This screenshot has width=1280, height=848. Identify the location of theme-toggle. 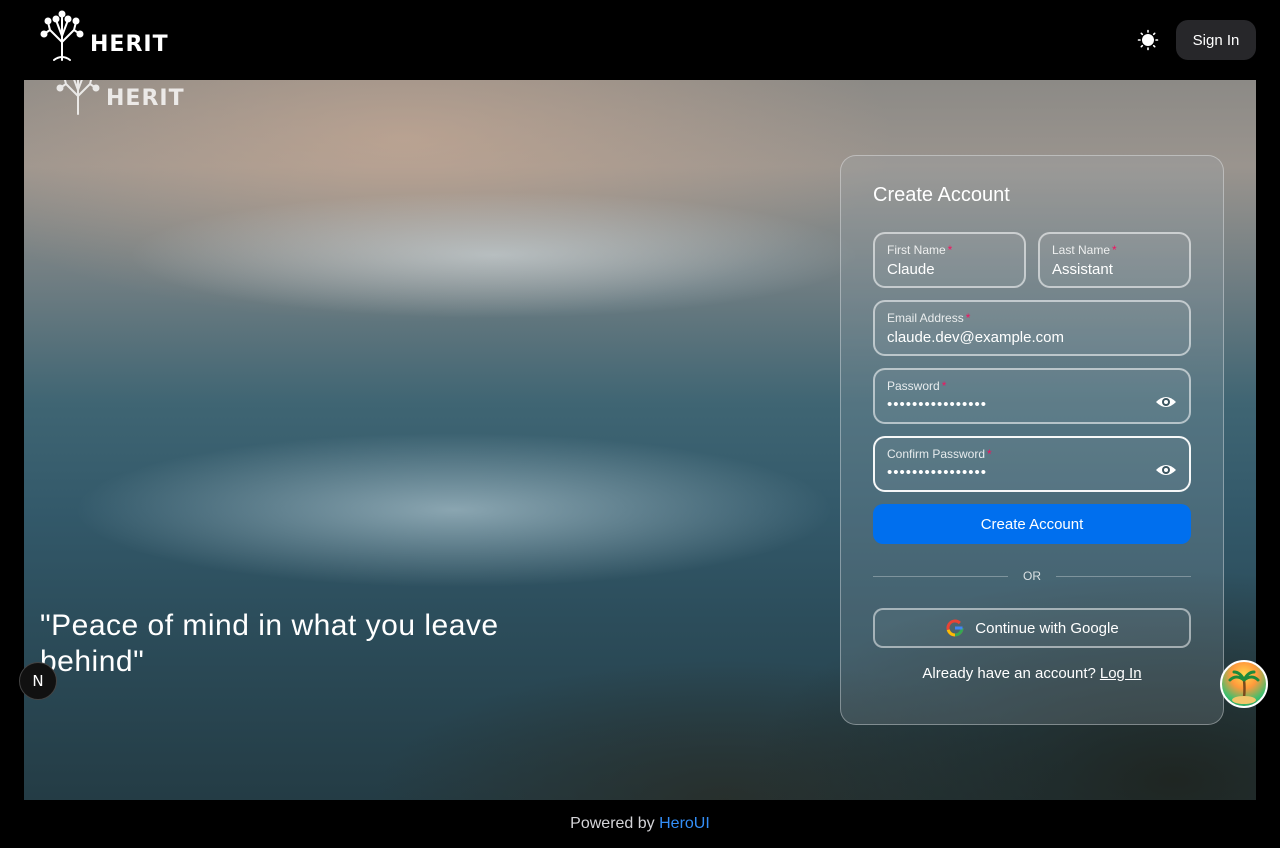
(1148, 40).